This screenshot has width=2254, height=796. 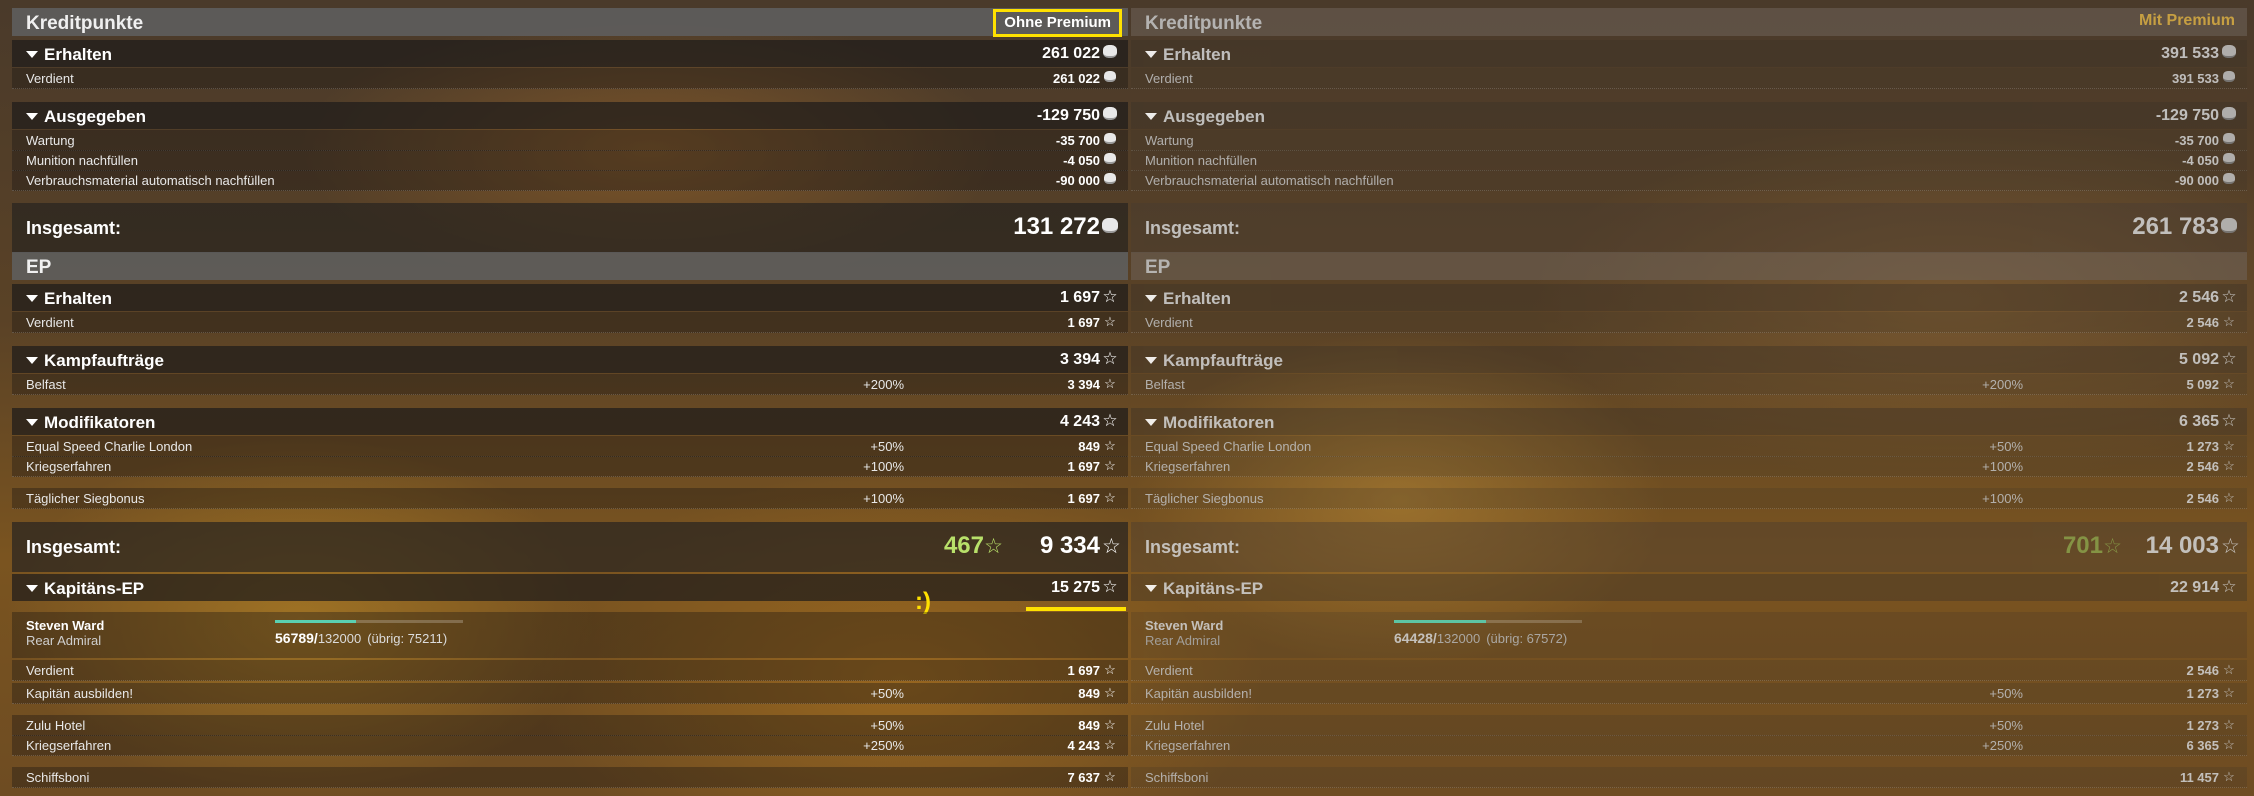 I want to click on combat-missions-section: Kampfaufträge 5 092 ☆, so click(x=1689, y=359).